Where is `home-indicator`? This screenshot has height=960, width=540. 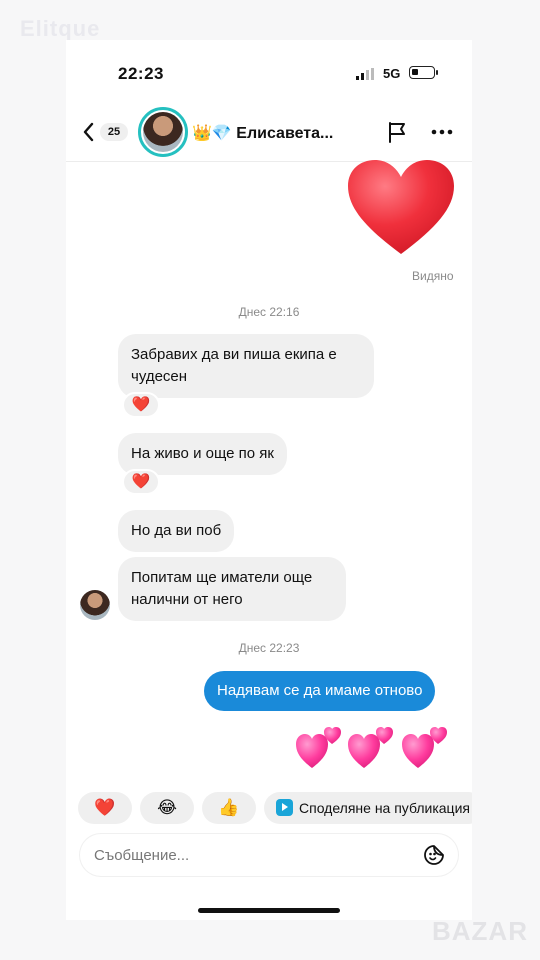
home-indicator is located at coordinates (269, 910).